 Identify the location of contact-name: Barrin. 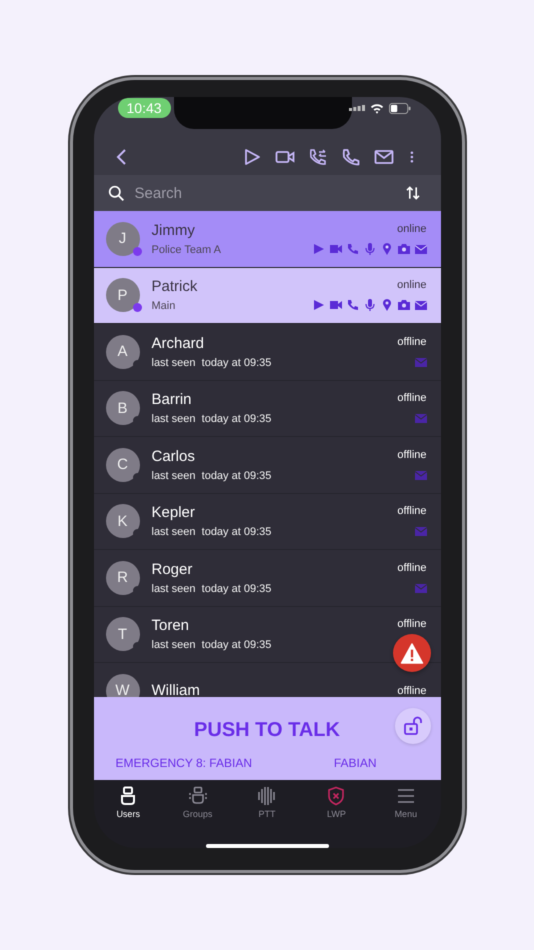
(172, 399).